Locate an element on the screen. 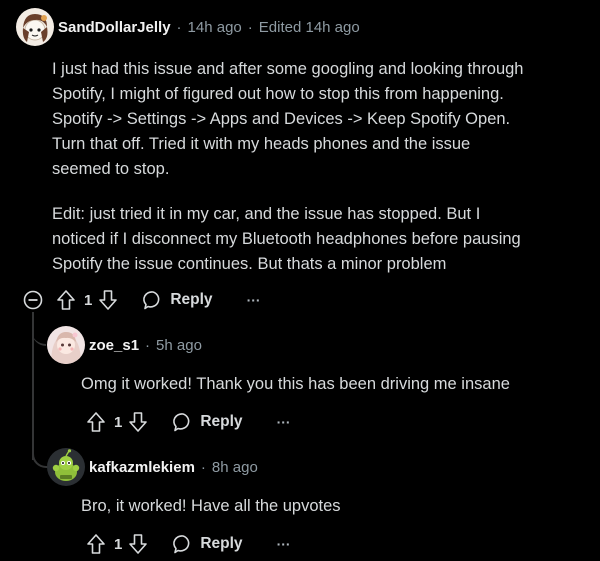 Image resolution: width=600 pixels, height=561 pixels. timestamp: 8h ago is located at coordinates (235, 467).